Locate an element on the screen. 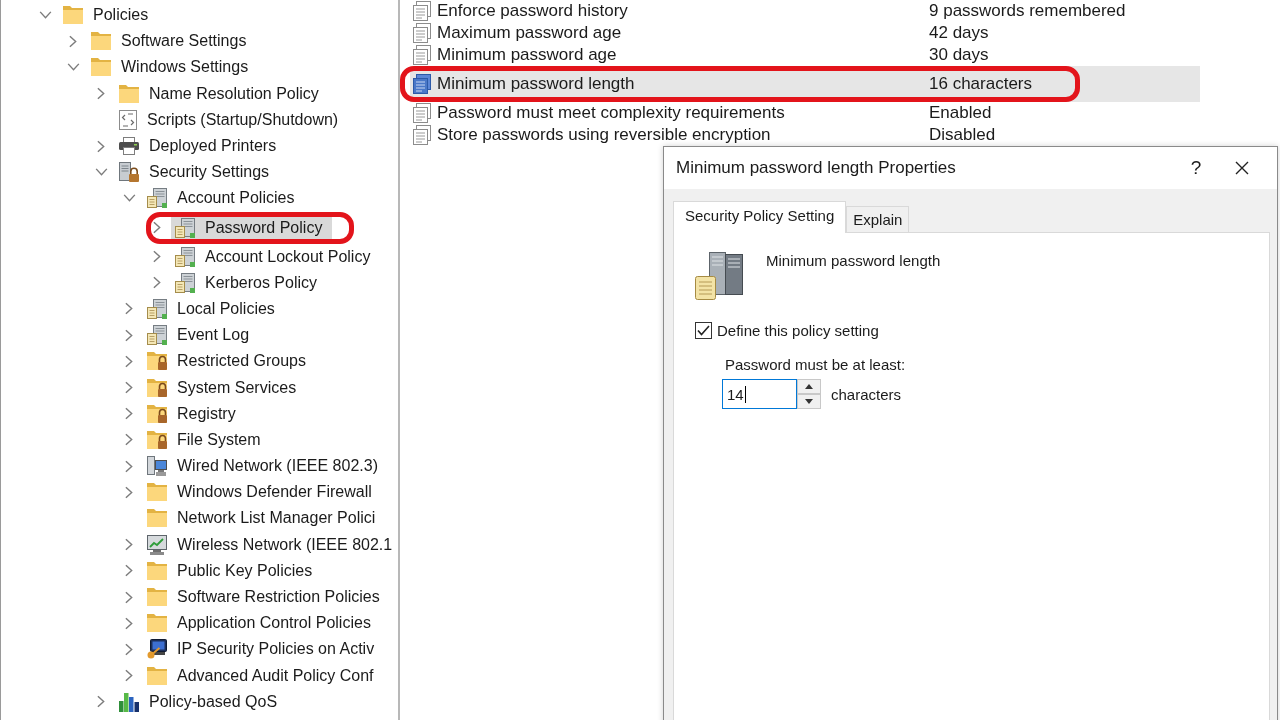  tree-item: Network List Manager Polici is located at coordinates (253, 518).